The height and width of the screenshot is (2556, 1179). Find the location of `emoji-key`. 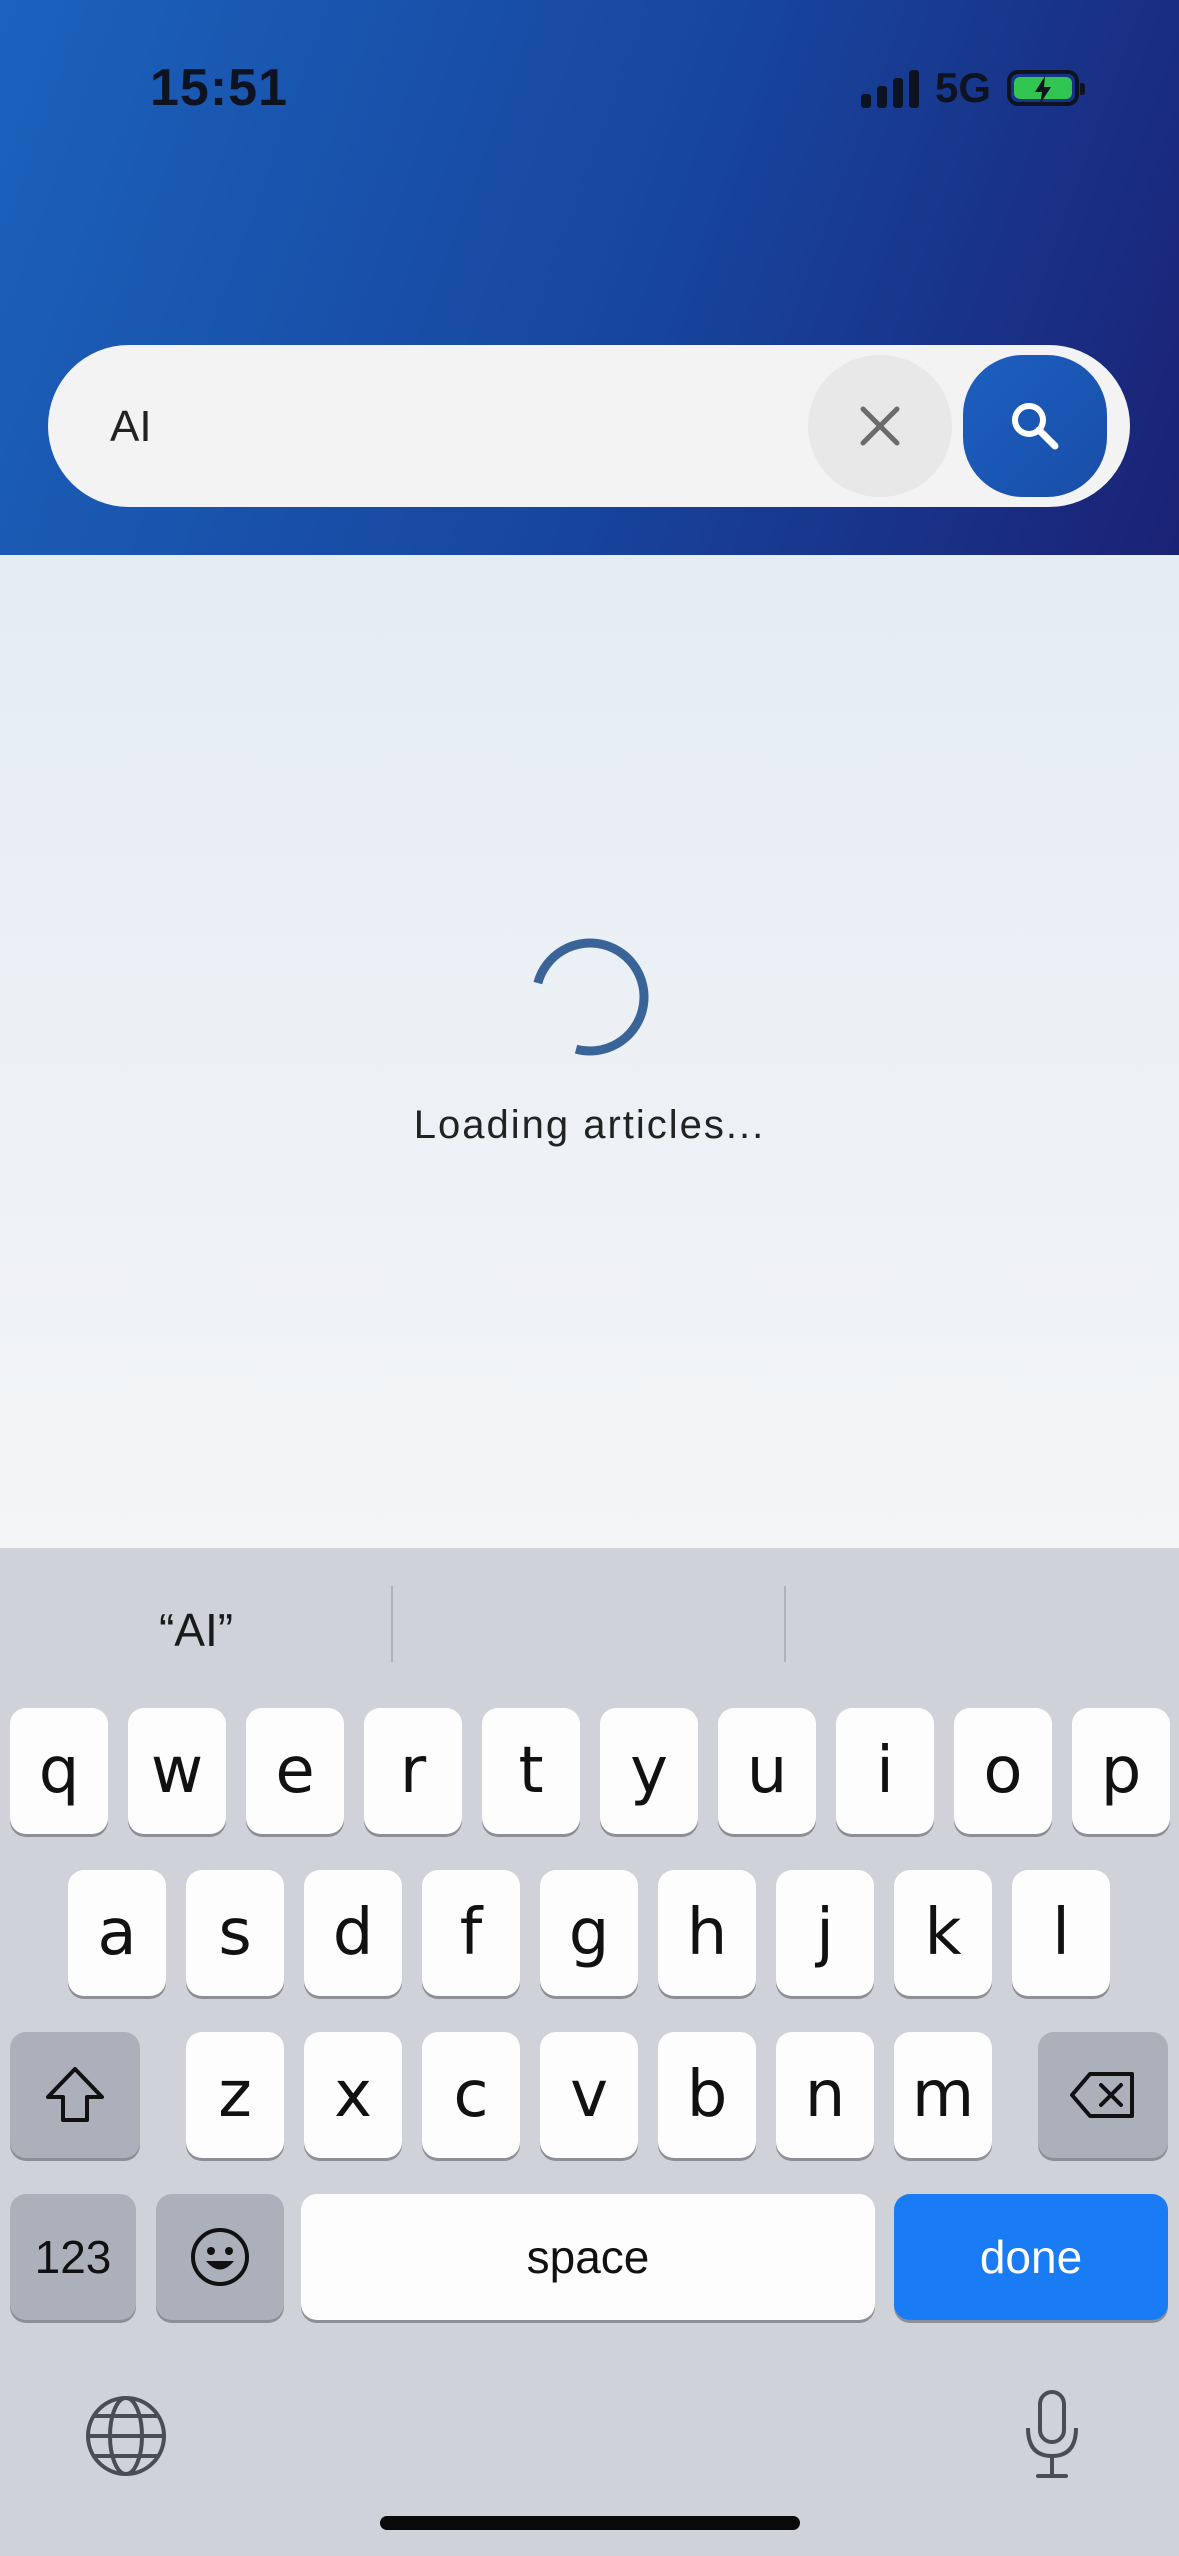

emoji-key is located at coordinates (220, 2257).